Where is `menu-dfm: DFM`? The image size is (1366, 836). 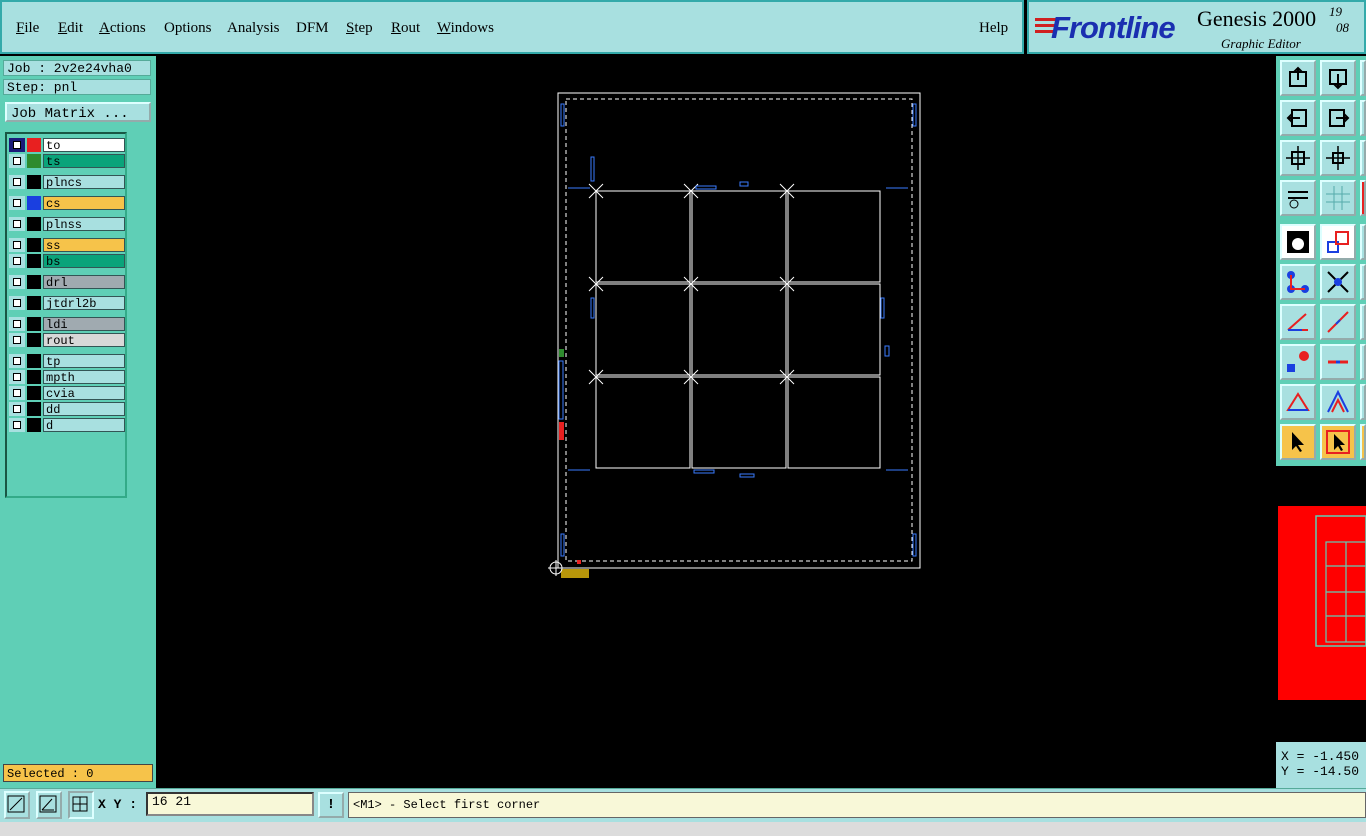
menu-dfm: DFM is located at coordinates (312, 28).